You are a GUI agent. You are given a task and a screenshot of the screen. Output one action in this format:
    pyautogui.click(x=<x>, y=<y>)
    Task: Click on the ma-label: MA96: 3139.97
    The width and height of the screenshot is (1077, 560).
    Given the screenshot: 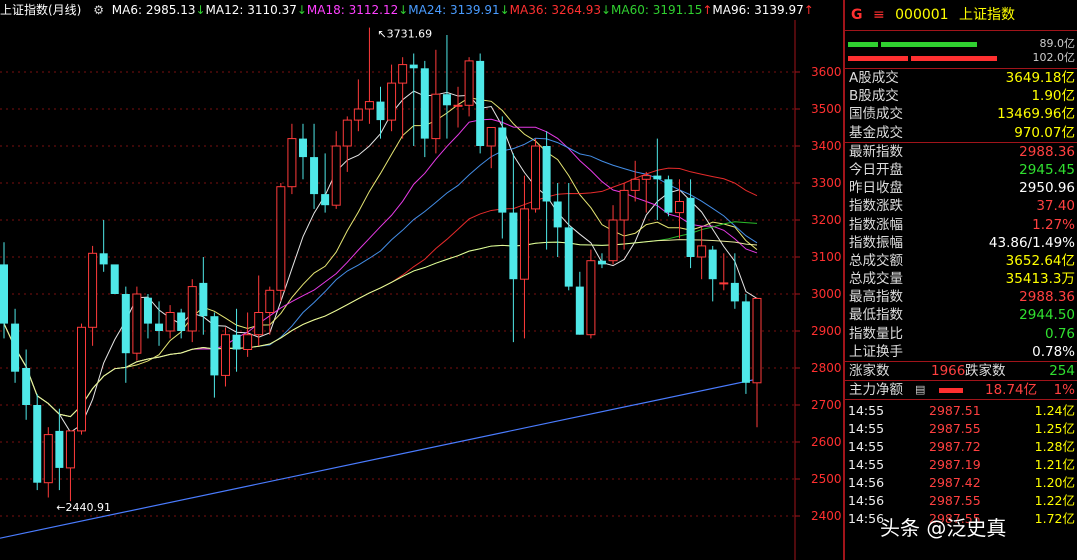 What is the action you would take?
    pyautogui.click(x=758, y=10)
    